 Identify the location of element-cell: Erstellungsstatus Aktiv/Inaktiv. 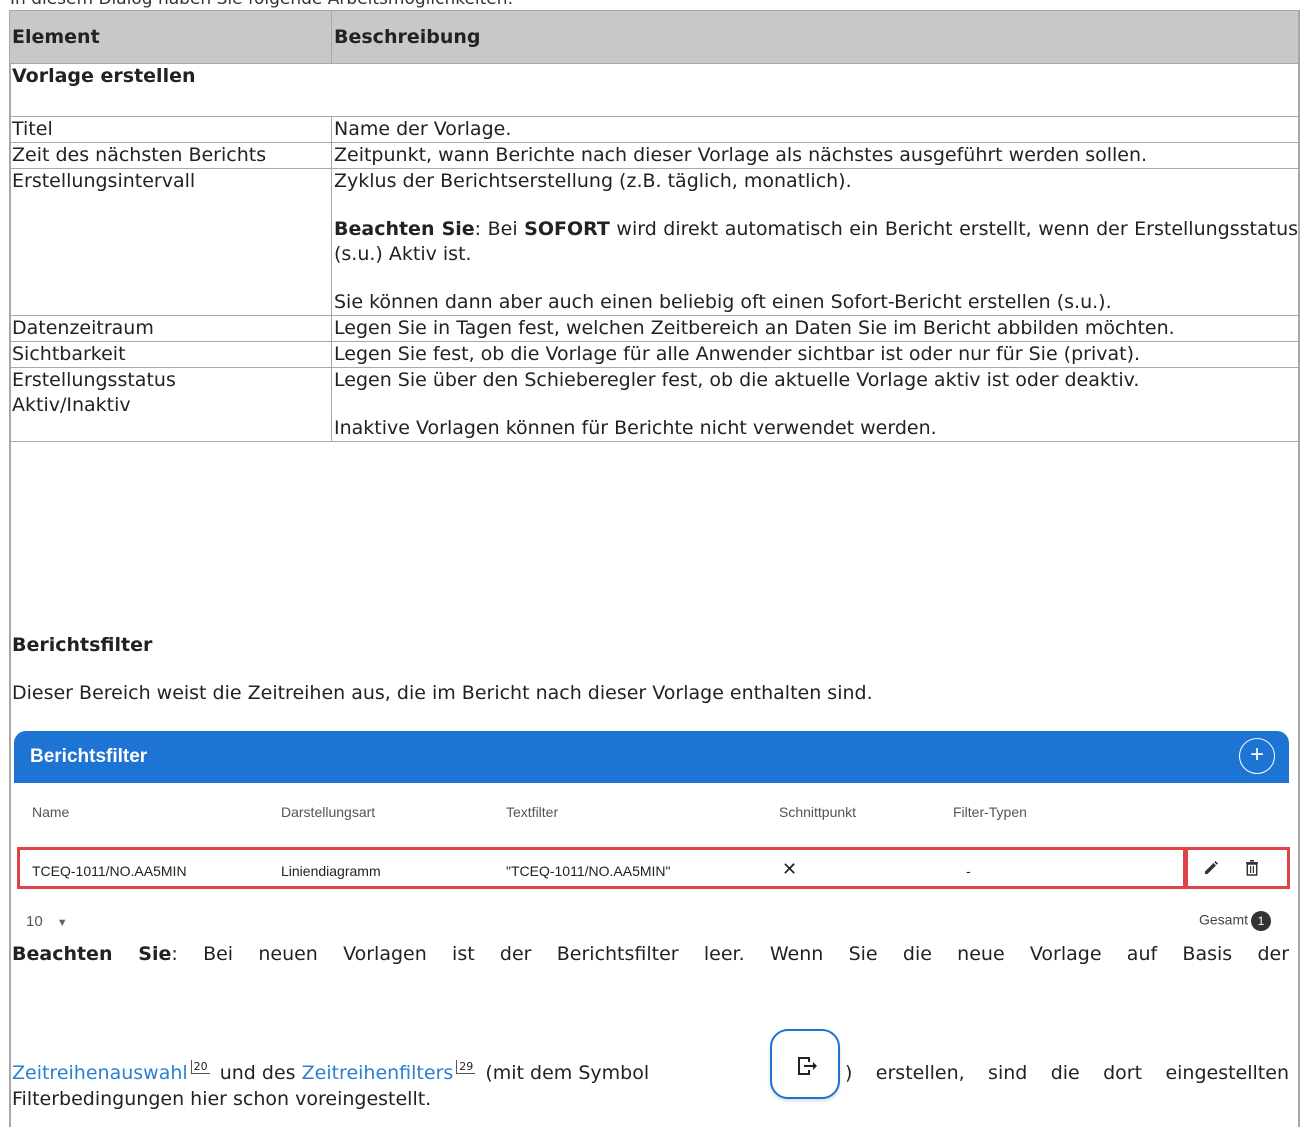
(170, 404).